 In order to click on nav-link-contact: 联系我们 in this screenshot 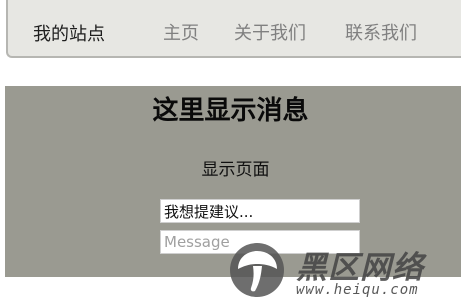, I will do `click(381, 32)`.